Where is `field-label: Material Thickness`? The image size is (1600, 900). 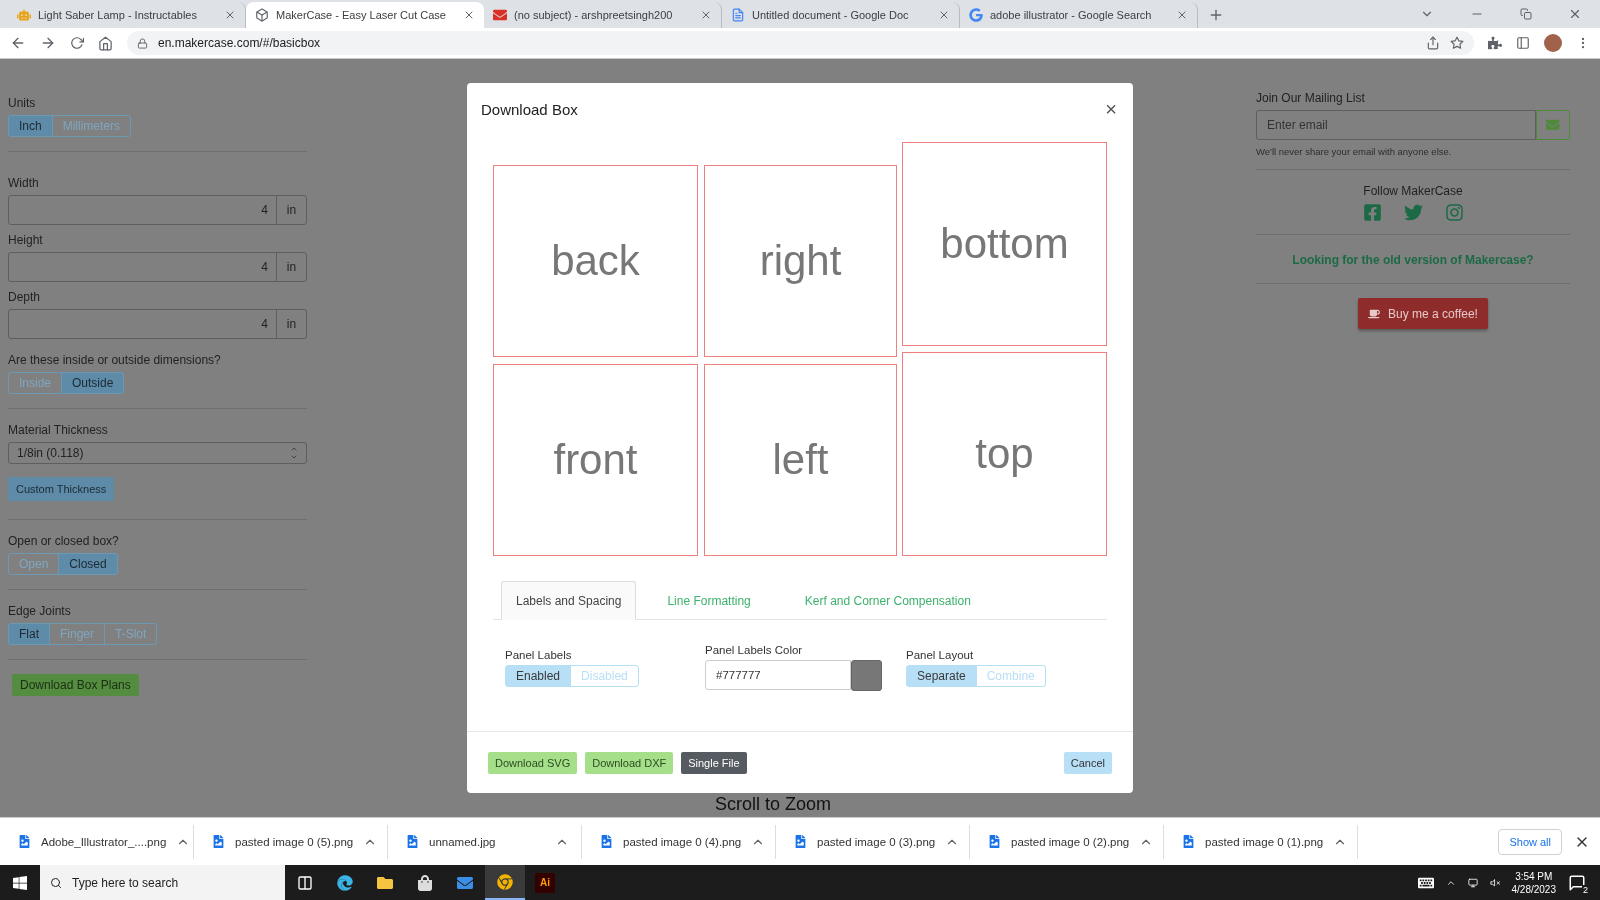 field-label: Material Thickness is located at coordinates (58, 430).